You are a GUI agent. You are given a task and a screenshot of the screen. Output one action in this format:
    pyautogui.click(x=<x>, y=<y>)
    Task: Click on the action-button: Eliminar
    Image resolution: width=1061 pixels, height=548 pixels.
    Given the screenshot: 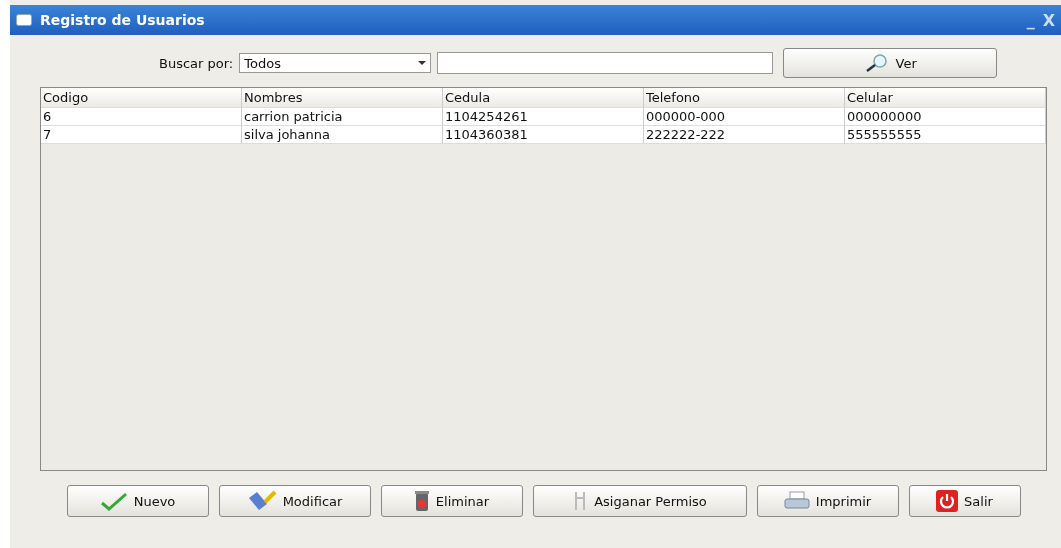 What is the action you would take?
    pyautogui.click(x=451, y=501)
    